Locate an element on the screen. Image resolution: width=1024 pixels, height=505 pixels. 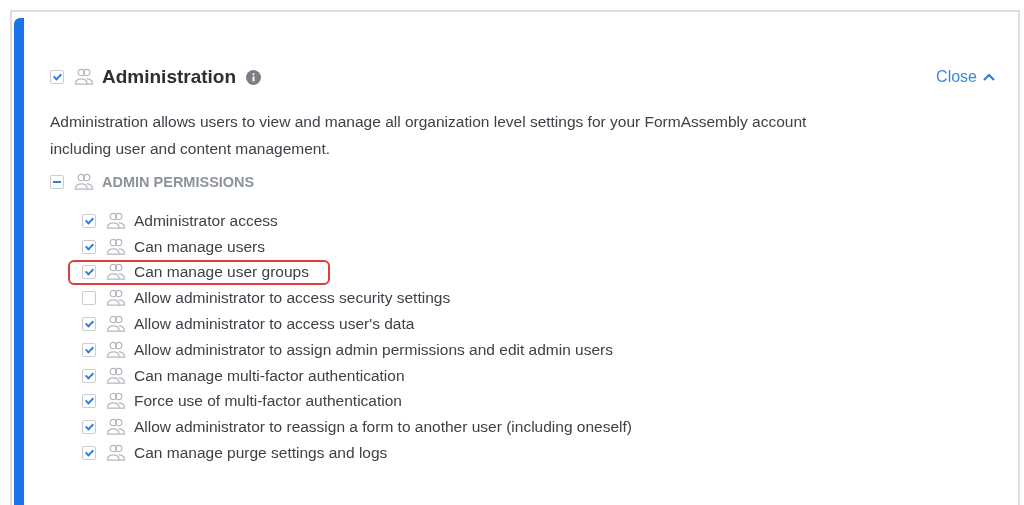
permission-label: Allow administrator to assign admin permissions and edit admin users is located at coordinates (373, 349).